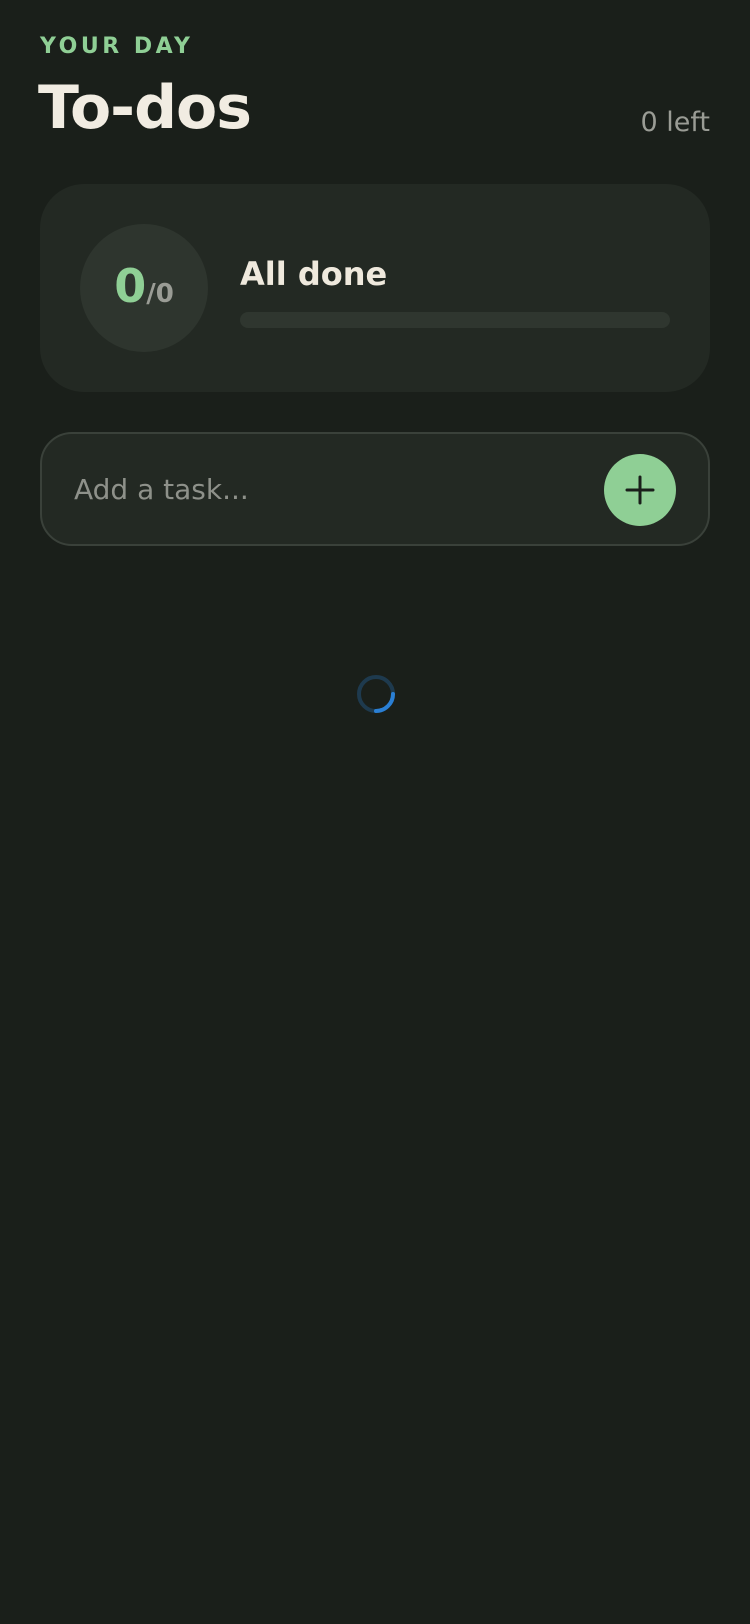 This screenshot has width=750, height=1624. I want to click on completed-count: 0, so click(130, 286).